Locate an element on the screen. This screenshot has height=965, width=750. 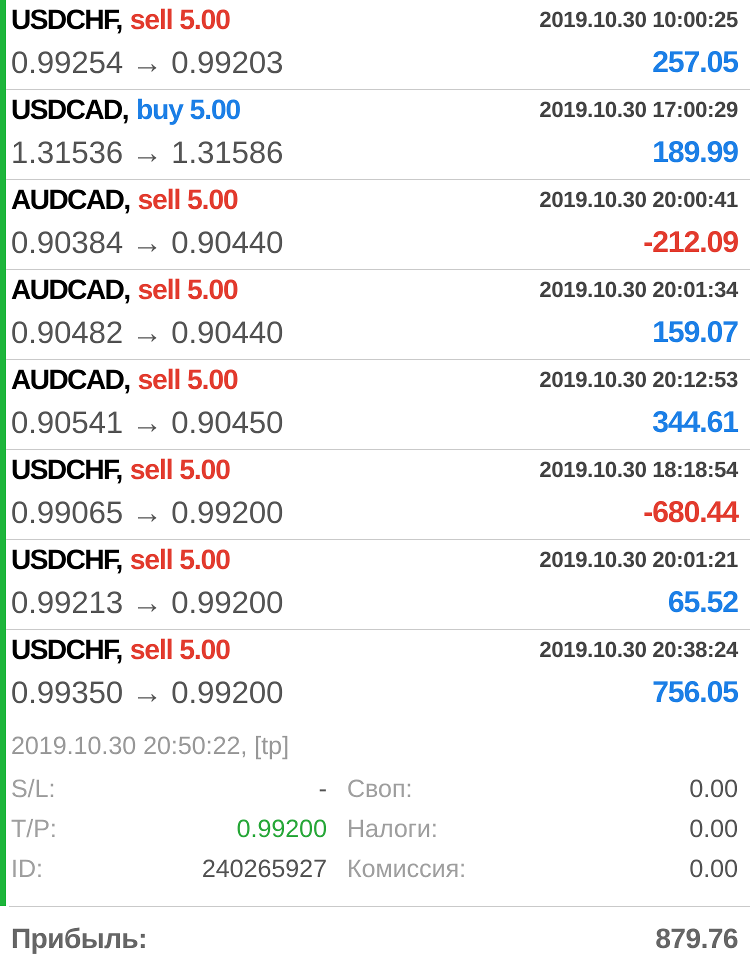
profit-value: 257.05 is located at coordinates (695, 63).